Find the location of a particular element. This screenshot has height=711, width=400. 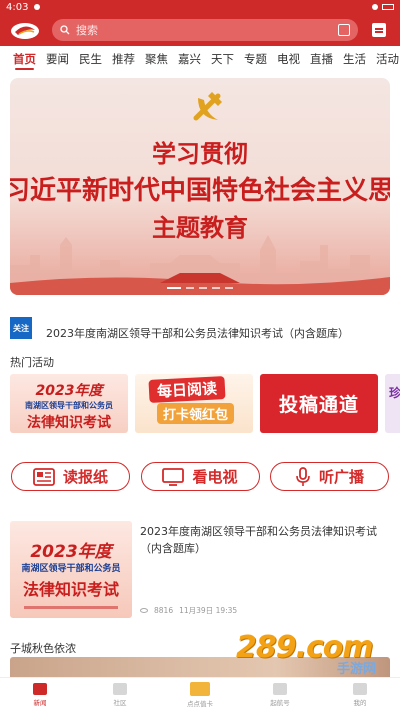

banner-line-2: 习近平新时代中国特色社会主义思想 is located at coordinates (200, 191).